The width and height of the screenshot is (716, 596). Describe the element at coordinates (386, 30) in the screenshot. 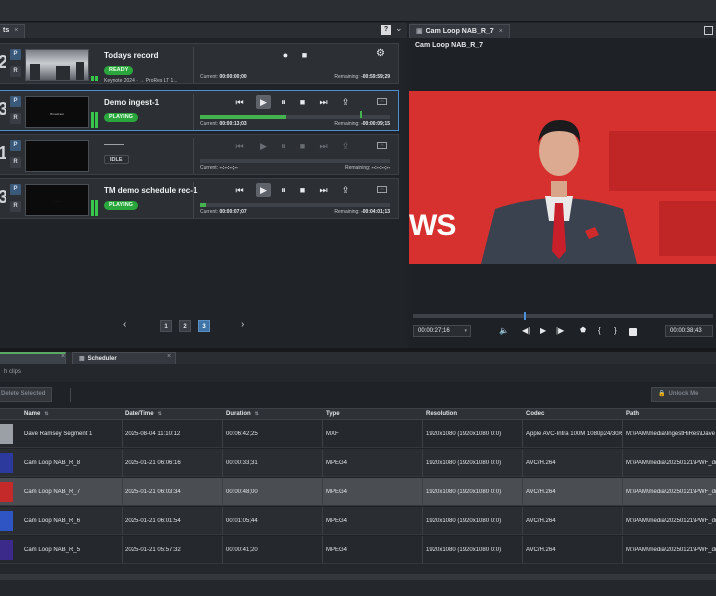

I see `help-button: ?` at that location.